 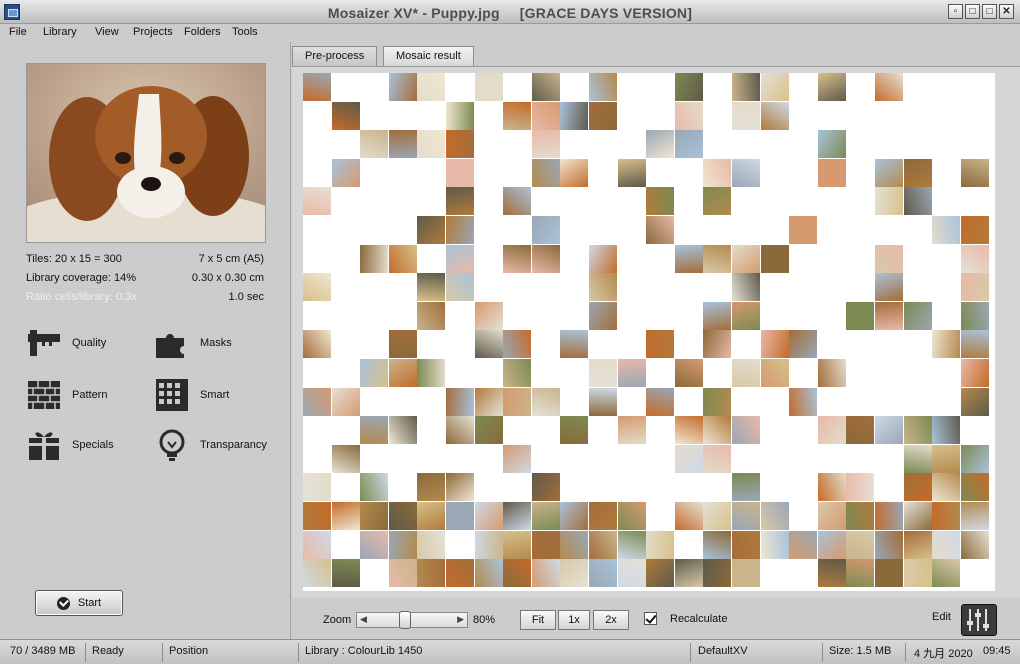 What do you see at coordinates (860, 651) in the screenshot?
I see `status-size: Size: 1.5 MB` at bounding box center [860, 651].